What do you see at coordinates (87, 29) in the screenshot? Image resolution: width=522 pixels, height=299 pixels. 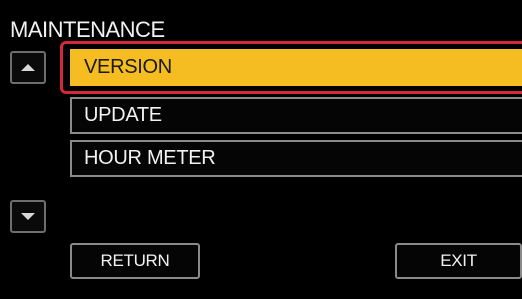 I see `page-title: MAINTENANCE` at bounding box center [87, 29].